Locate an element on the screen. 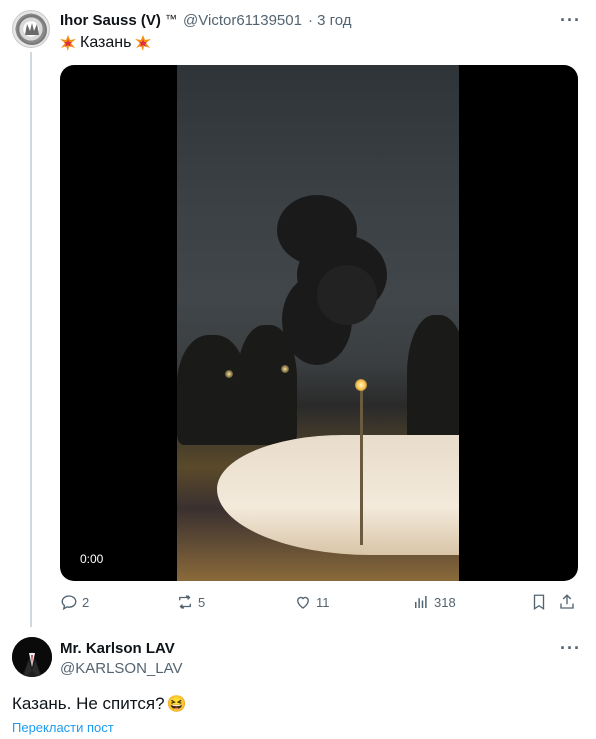  tweet-actions: 2 5 11 318 is located at coordinates (319, 605).